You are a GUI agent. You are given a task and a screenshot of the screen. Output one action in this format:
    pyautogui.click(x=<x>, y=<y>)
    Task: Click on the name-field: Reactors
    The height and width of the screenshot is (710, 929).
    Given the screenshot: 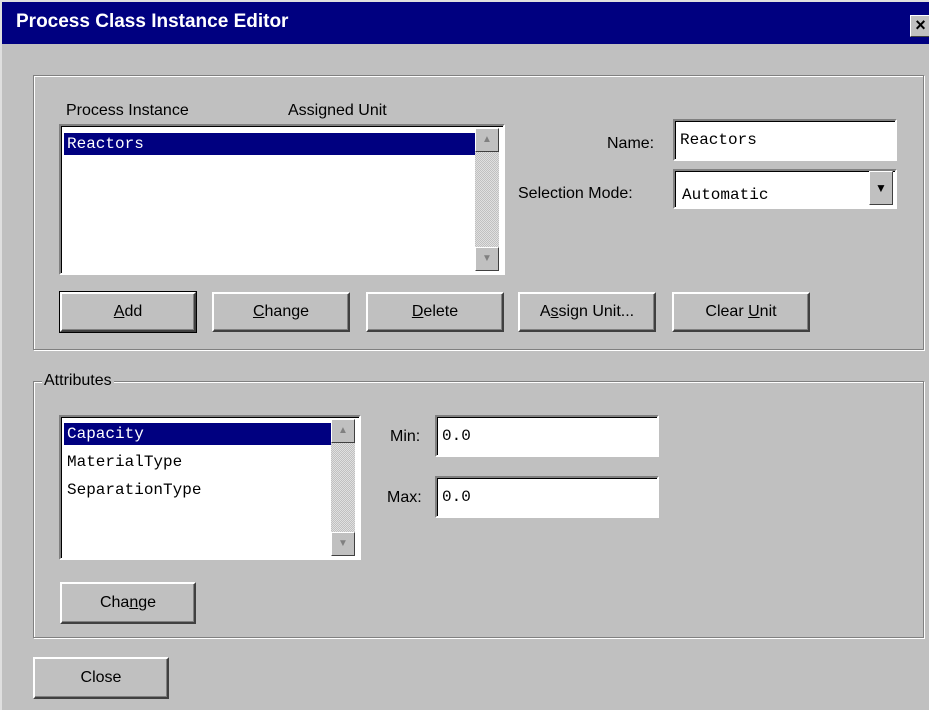 What is the action you would take?
    pyautogui.click(x=785, y=140)
    